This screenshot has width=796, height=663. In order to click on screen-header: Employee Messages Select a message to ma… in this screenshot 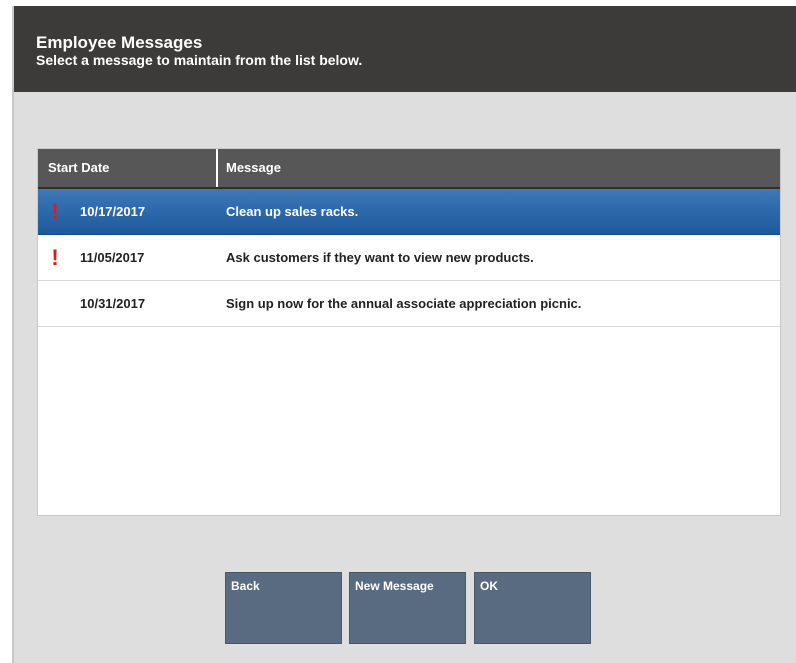, I will do `click(405, 49)`.